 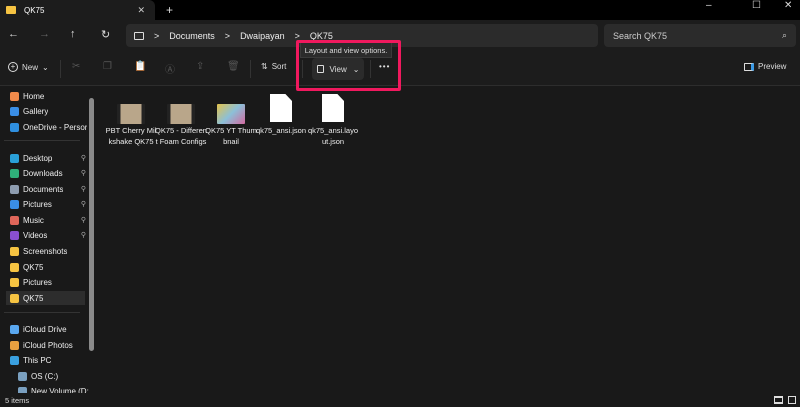 What do you see at coordinates (77, 10) in the screenshot?
I see `tab-qk75: QK75 ✕` at bounding box center [77, 10].